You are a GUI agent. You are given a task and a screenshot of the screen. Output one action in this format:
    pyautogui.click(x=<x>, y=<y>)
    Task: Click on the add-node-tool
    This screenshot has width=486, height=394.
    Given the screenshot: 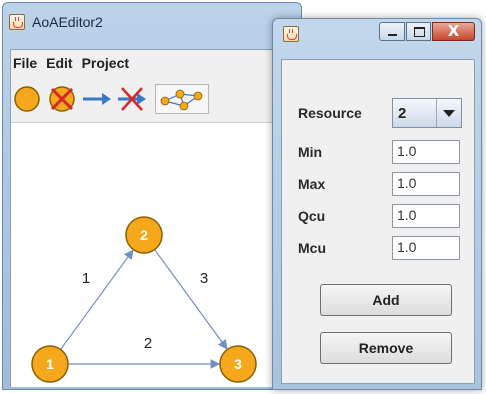 What is the action you would take?
    pyautogui.click(x=27, y=99)
    